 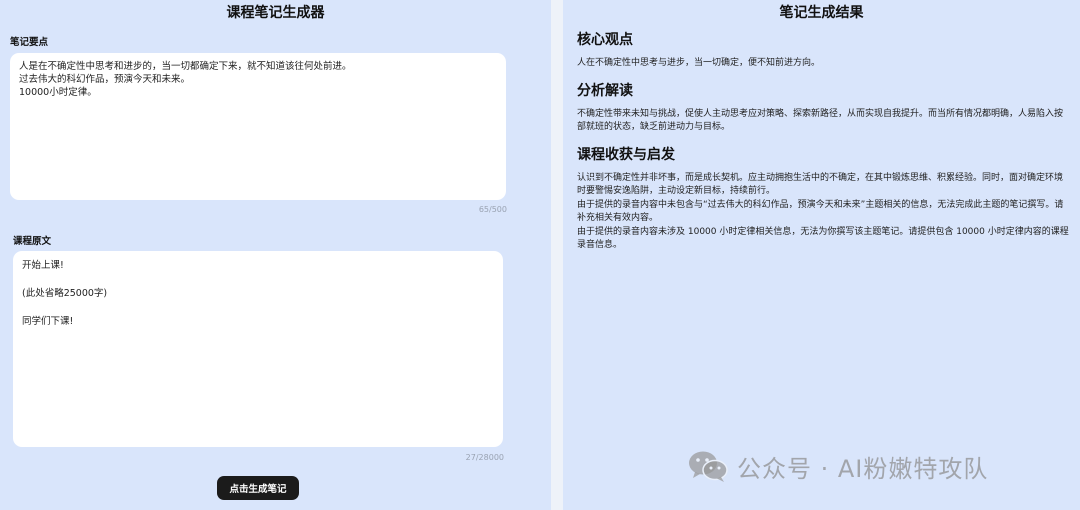 What do you see at coordinates (708, 466) in the screenshot?
I see `wechat-icon` at bounding box center [708, 466].